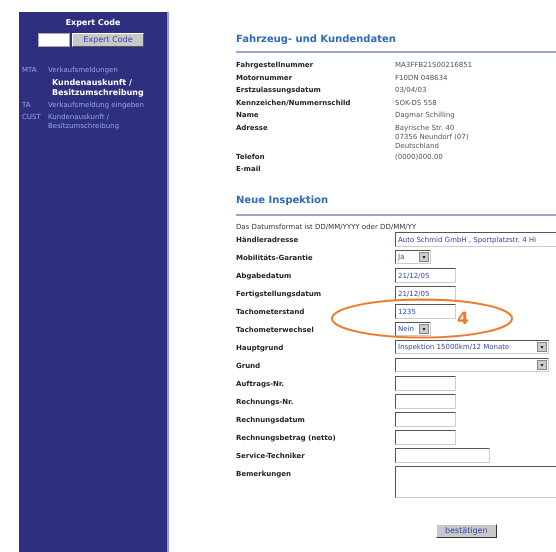 Image resolution: width=556 pixels, height=552 pixels. I want to click on confirm-button: bestätigen, so click(466, 531).